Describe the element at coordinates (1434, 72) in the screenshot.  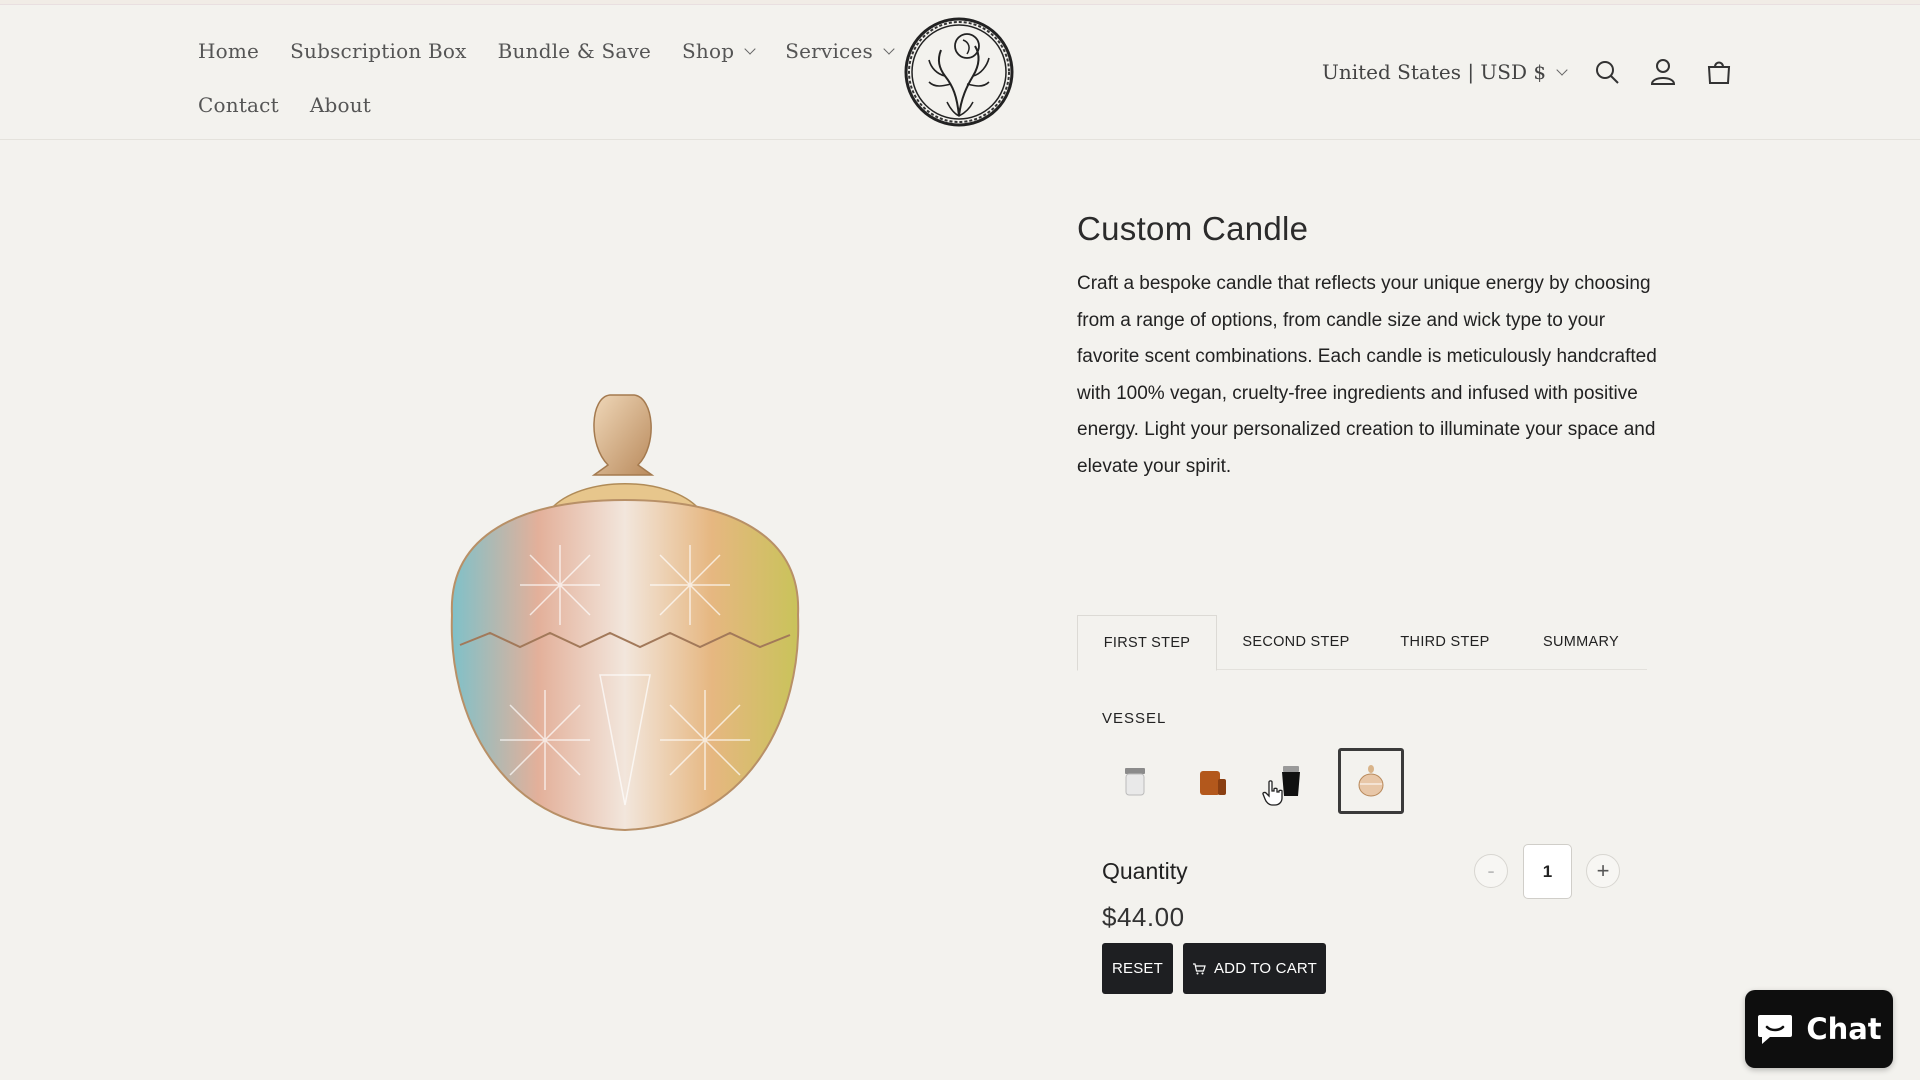
I see `locale-label: United States | USD $` at that location.